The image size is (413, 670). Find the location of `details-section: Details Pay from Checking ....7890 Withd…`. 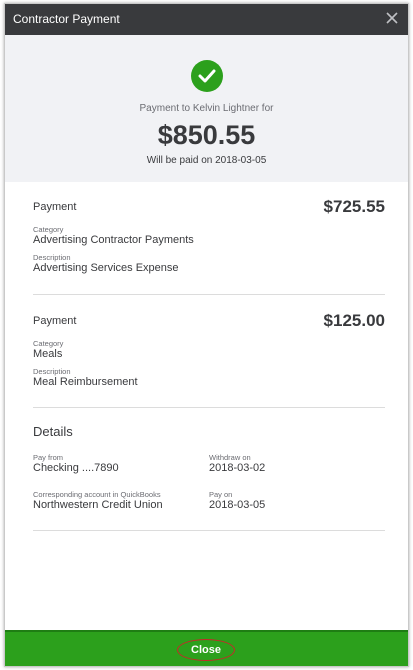

details-section: Details Pay from Checking ....7890 Withd… is located at coordinates (209, 474).